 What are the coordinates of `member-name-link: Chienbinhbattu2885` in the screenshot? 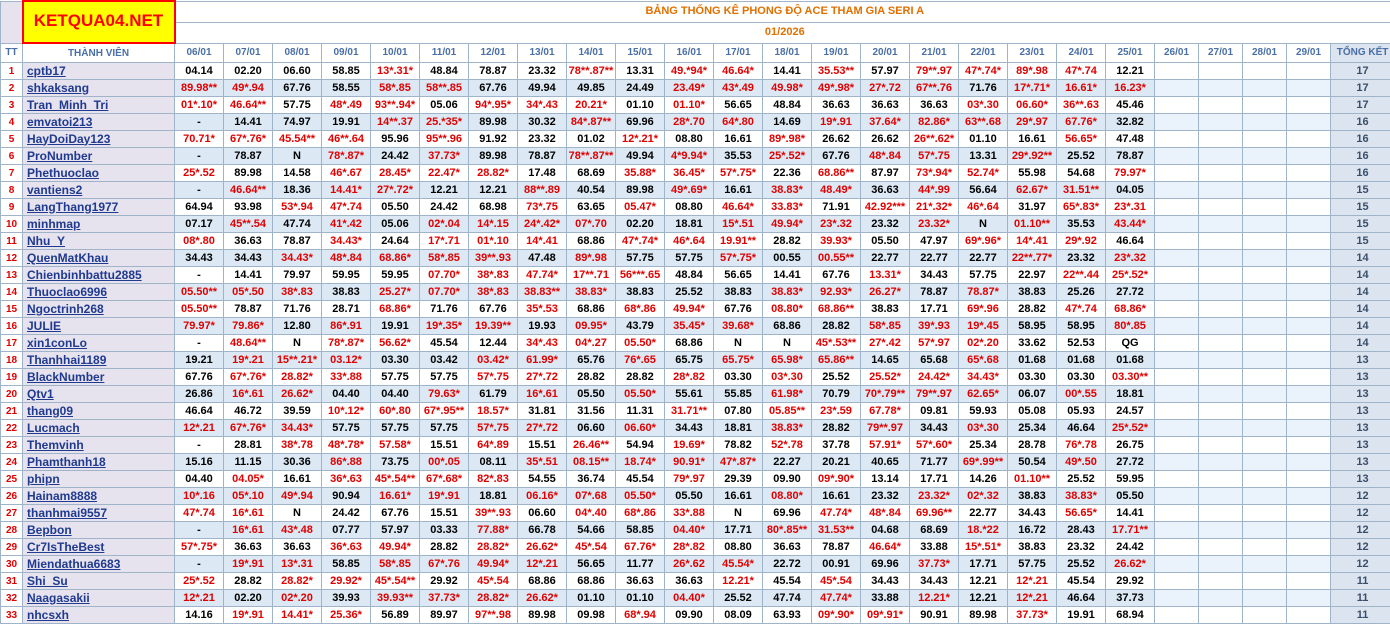 It's located at (98, 275).